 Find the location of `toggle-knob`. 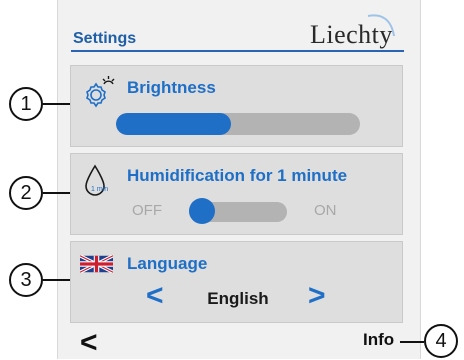

toggle-knob is located at coordinates (202, 211).